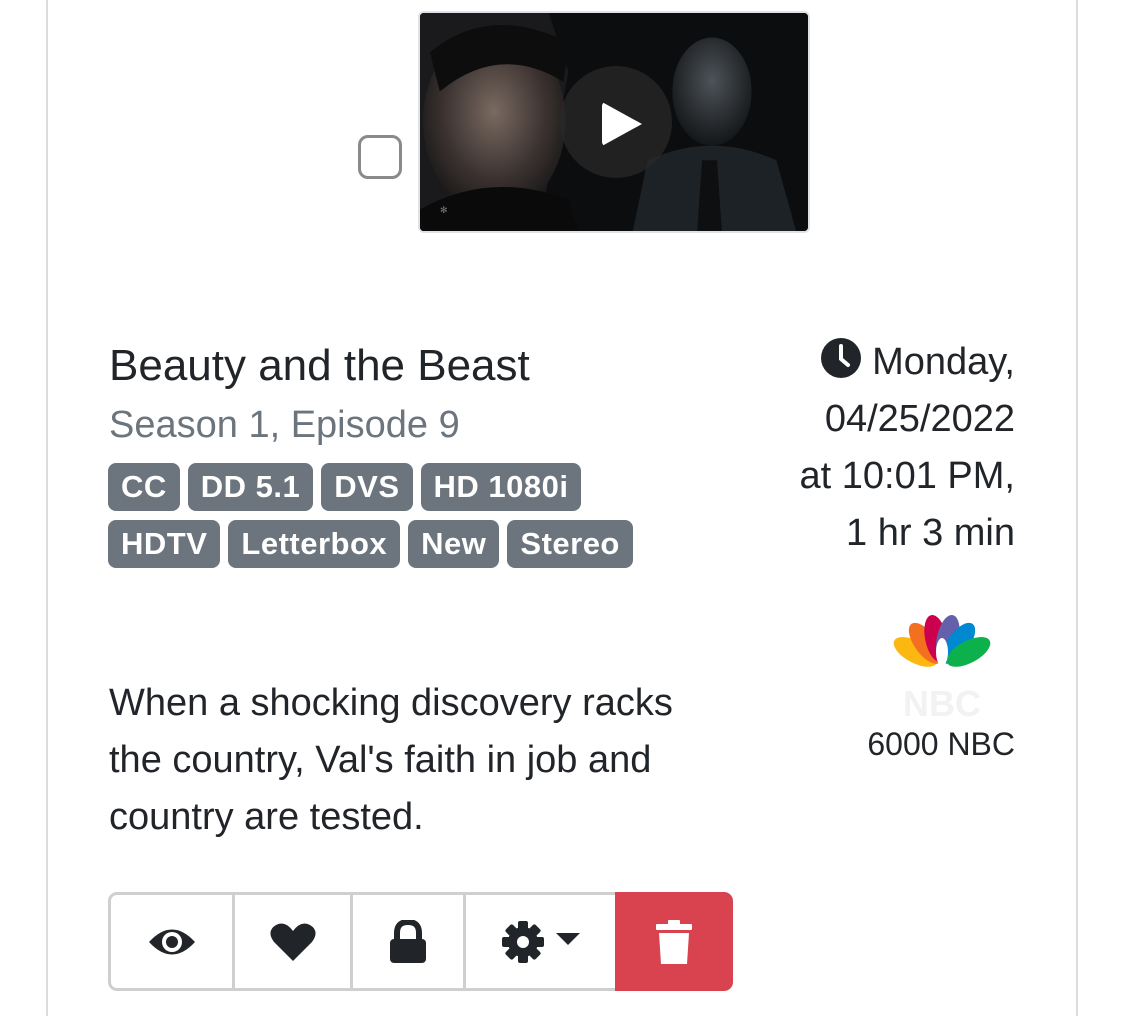 Image resolution: width=1125 pixels, height=1016 pixels. I want to click on gear-icon, so click(522, 941).